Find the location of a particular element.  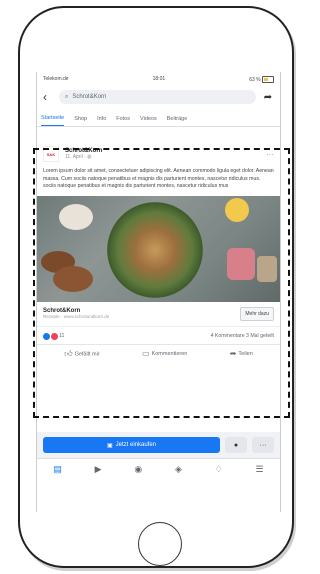

battery-indicator: 63 % is located at coordinates (261, 79).